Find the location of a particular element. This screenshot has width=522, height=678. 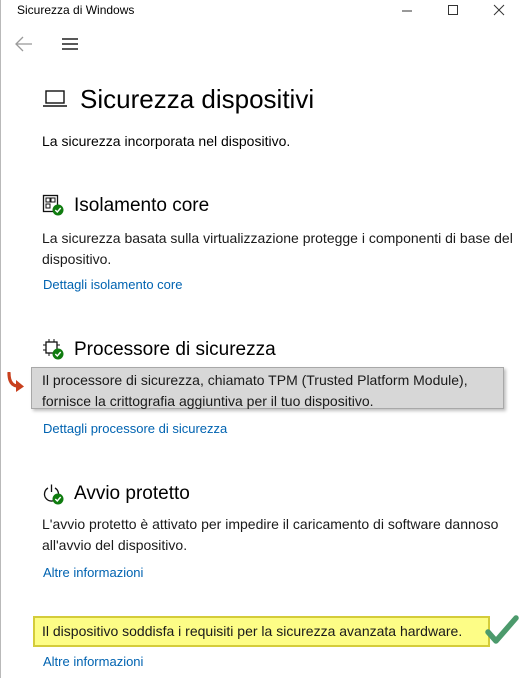

secure-boot-title: Avvio protetto is located at coordinates (132, 493).